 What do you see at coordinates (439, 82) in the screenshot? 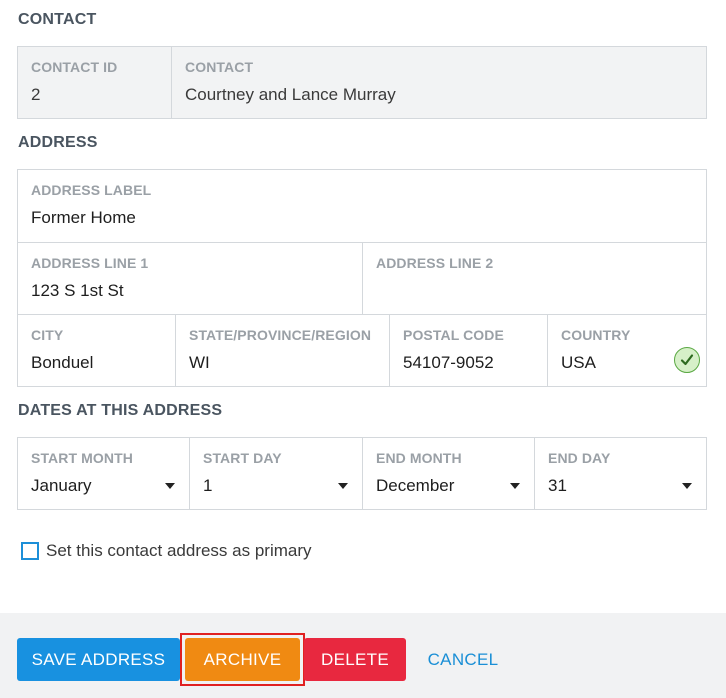
I see `contact-name-field: CONTACT Courtney and Lance Murray` at bounding box center [439, 82].